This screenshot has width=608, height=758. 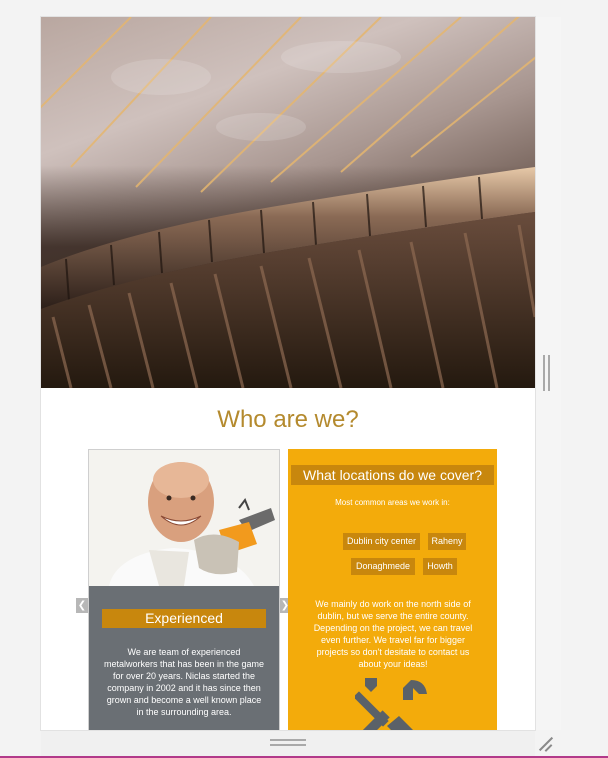 I want to click on carousel-prev-button: ❮, so click(x=82, y=605).